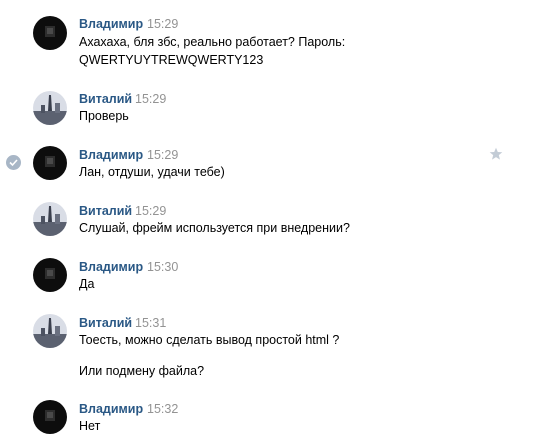 This screenshot has height=436, width=542. What do you see at coordinates (142, 371) in the screenshot?
I see `message-text: Или подмену файла?` at bounding box center [142, 371].